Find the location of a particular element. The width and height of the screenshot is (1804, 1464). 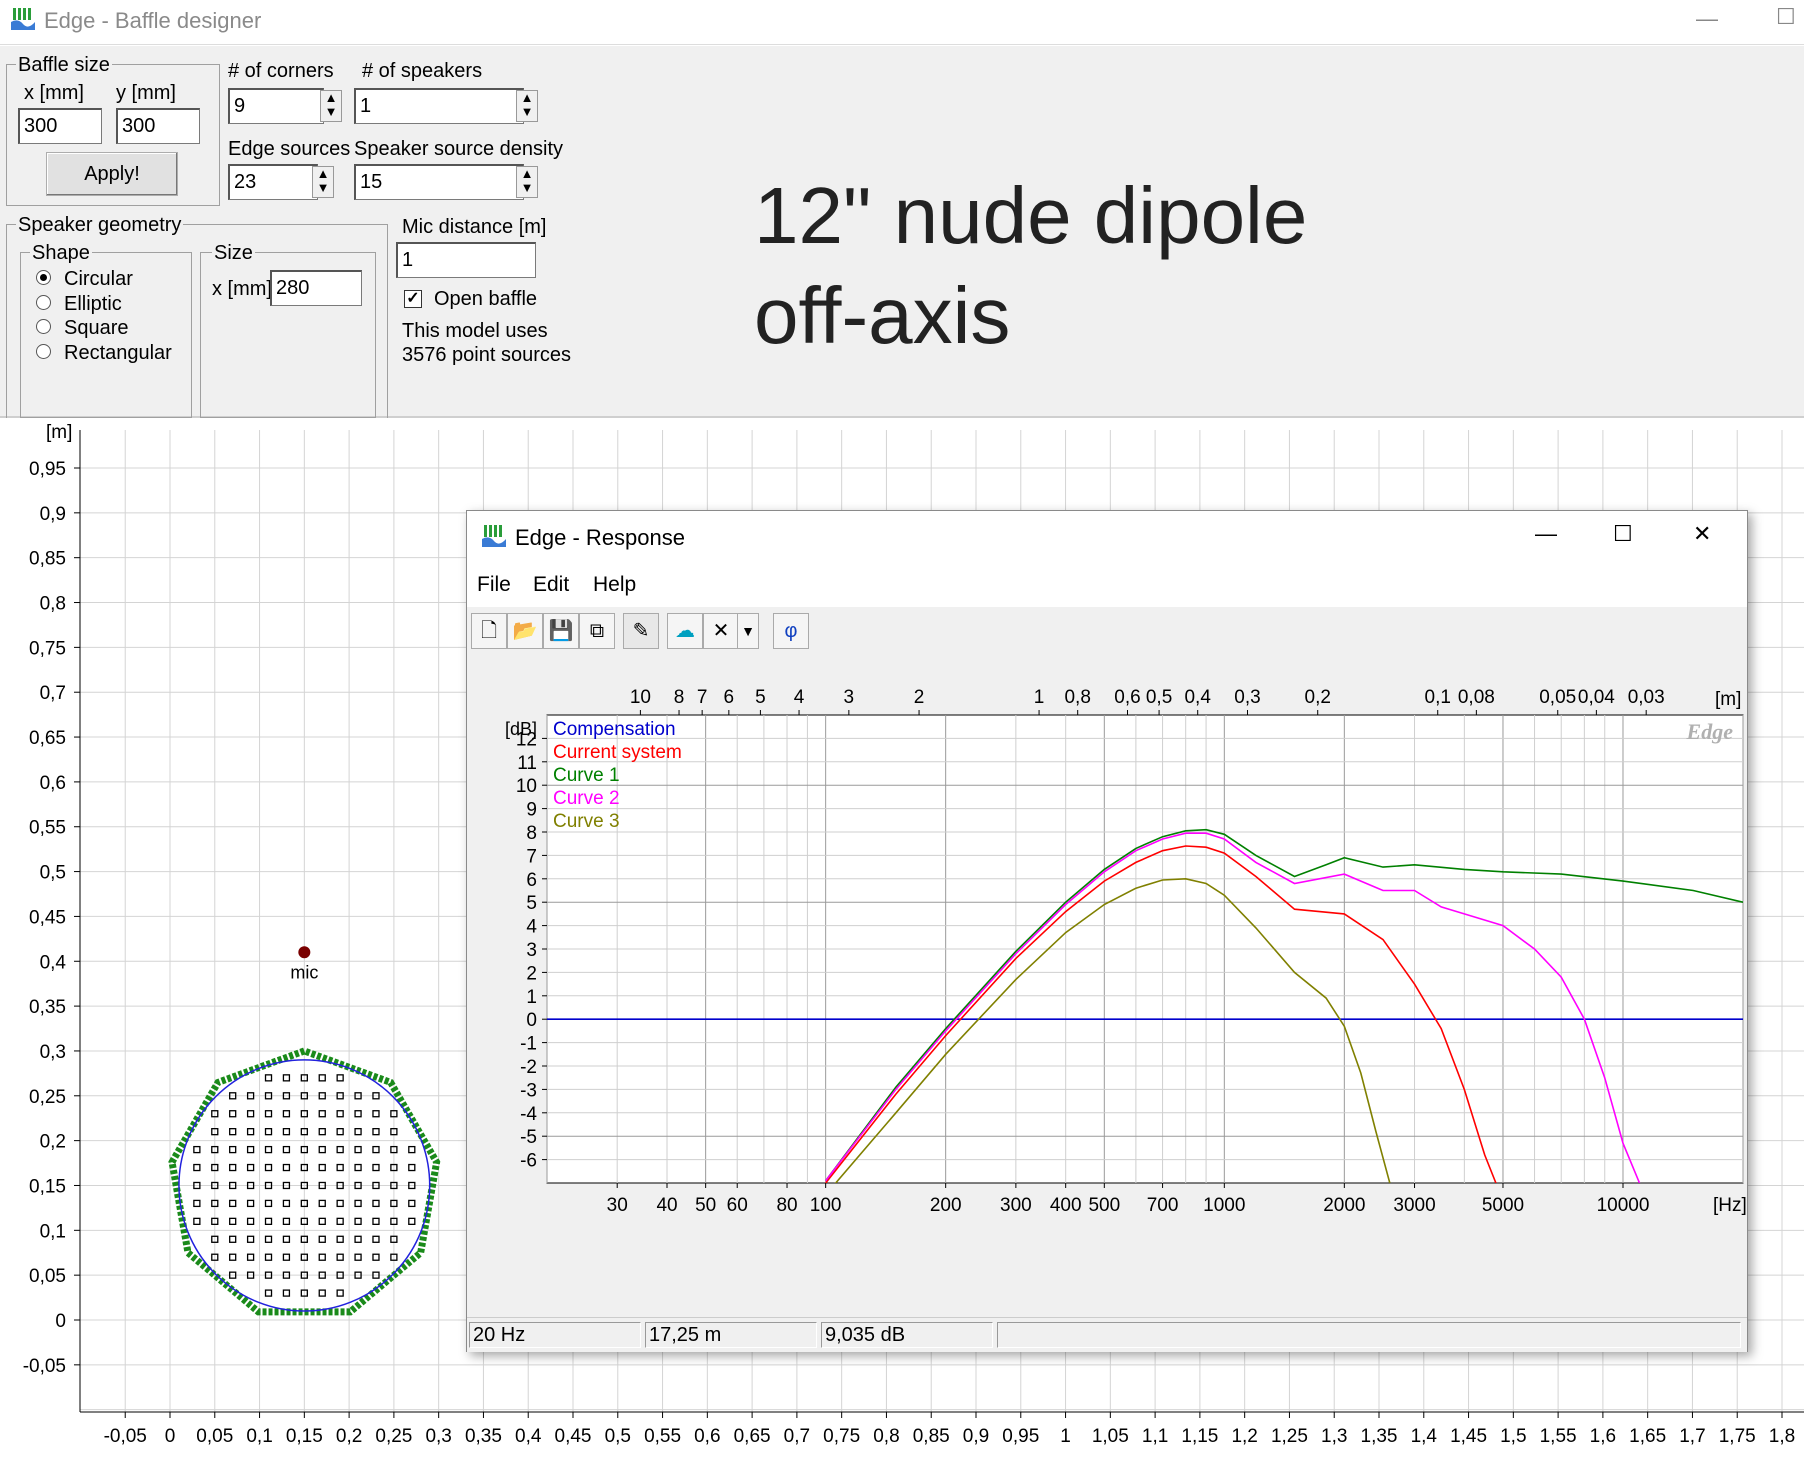

baffle-x-tick-label: 1,45 is located at coordinates (1468, 1436).